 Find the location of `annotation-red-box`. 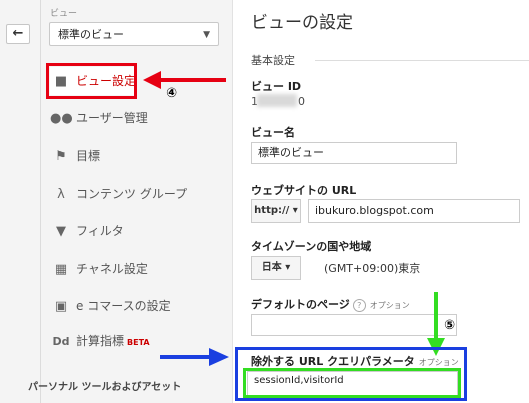

annotation-red-box is located at coordinates (91, 81).